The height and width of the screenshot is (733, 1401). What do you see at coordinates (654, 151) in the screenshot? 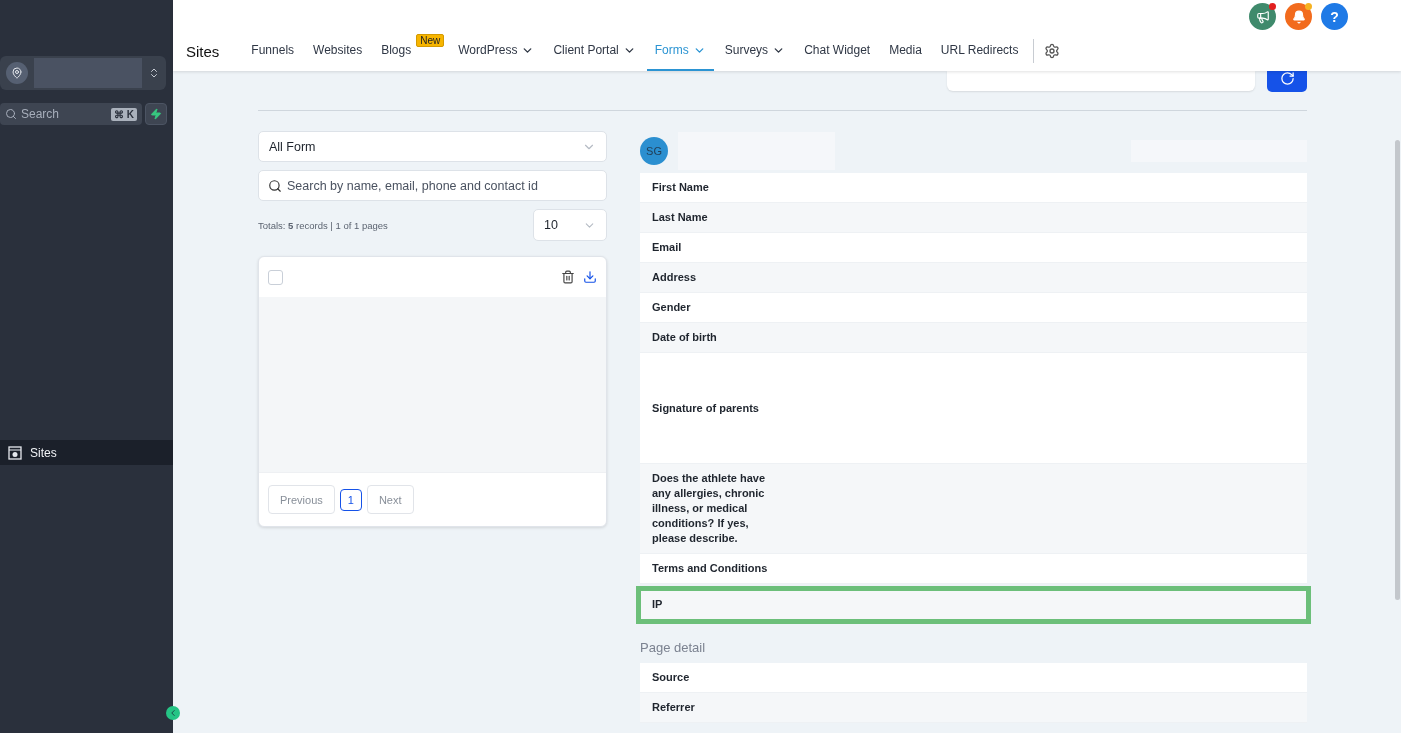
I see `avatar: SG` at bounding box center [654, 151].